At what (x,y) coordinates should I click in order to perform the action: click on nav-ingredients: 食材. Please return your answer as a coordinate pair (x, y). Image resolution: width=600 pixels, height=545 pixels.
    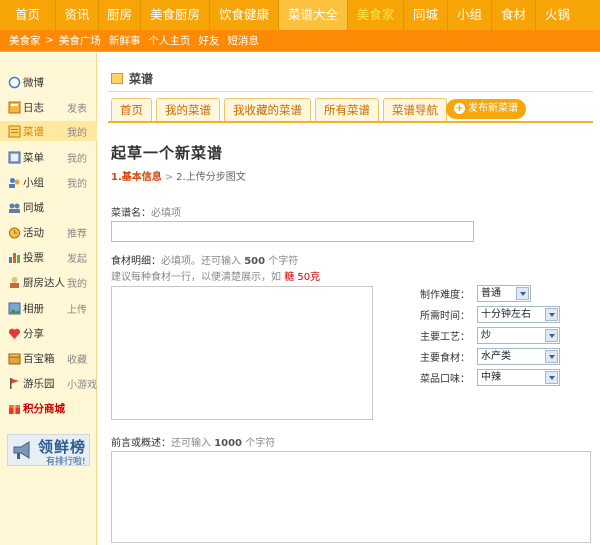
    Looking at the image, I should click on (513, 15).